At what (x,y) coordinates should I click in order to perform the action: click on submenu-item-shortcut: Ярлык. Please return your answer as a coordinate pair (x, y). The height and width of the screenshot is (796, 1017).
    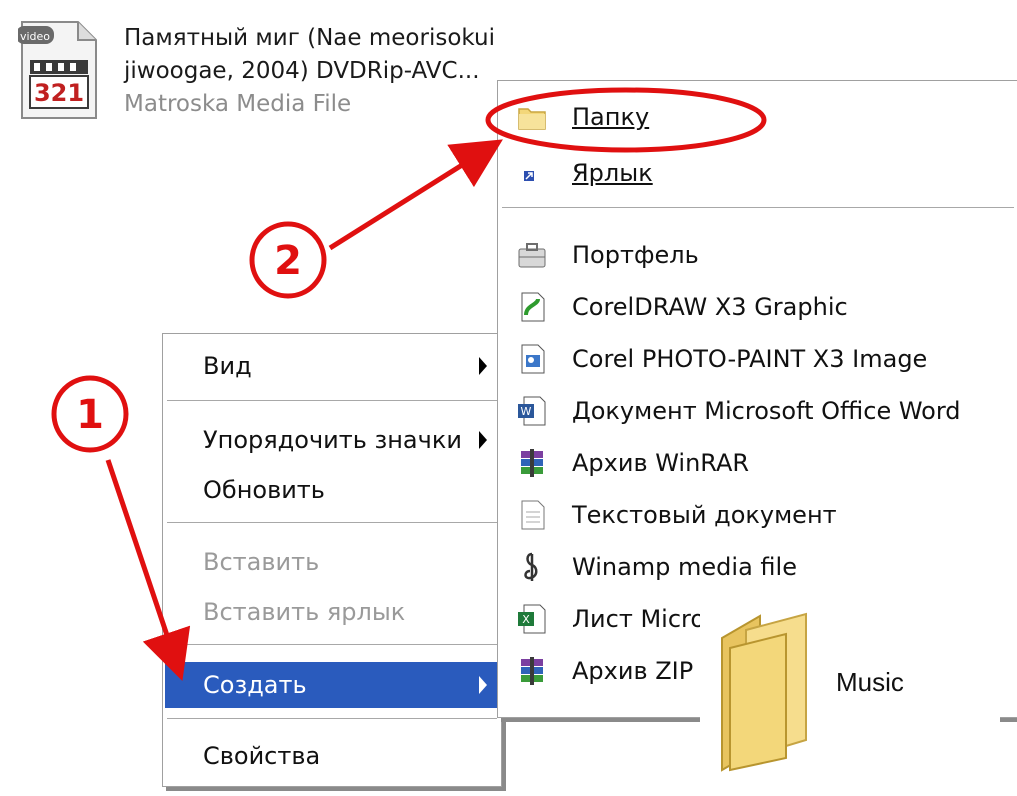
    Looking at the image, I should click on (758, 173).